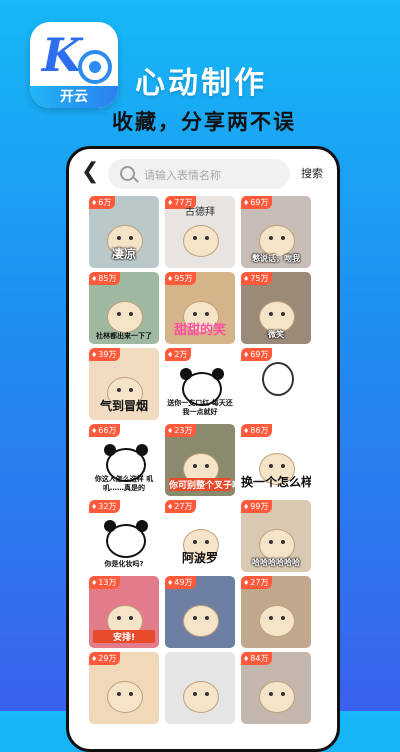 This screenshot has height=752, width=400. I want to click on sticker-tile: ♦77万 古德拜, so click(200, 232).